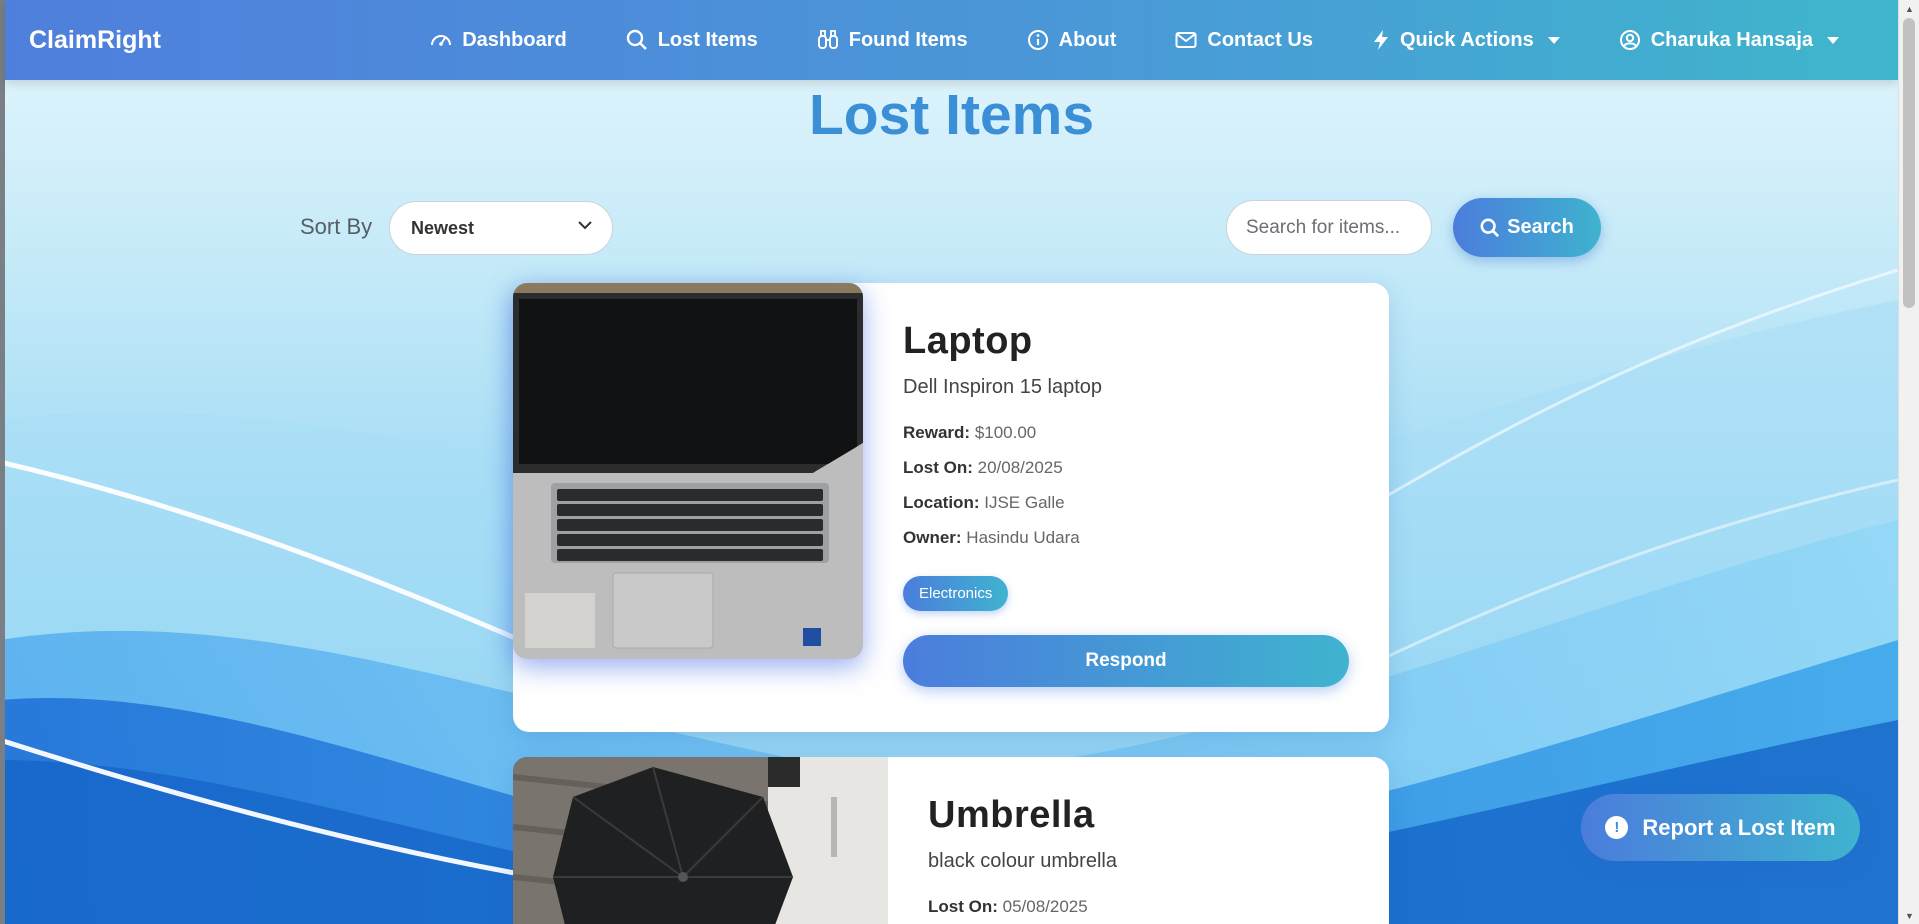 The image size is (1919, 924). Describe the element at coordinates (1126, 661) in the screenshot. I see `respond-button: Respond` at that location.